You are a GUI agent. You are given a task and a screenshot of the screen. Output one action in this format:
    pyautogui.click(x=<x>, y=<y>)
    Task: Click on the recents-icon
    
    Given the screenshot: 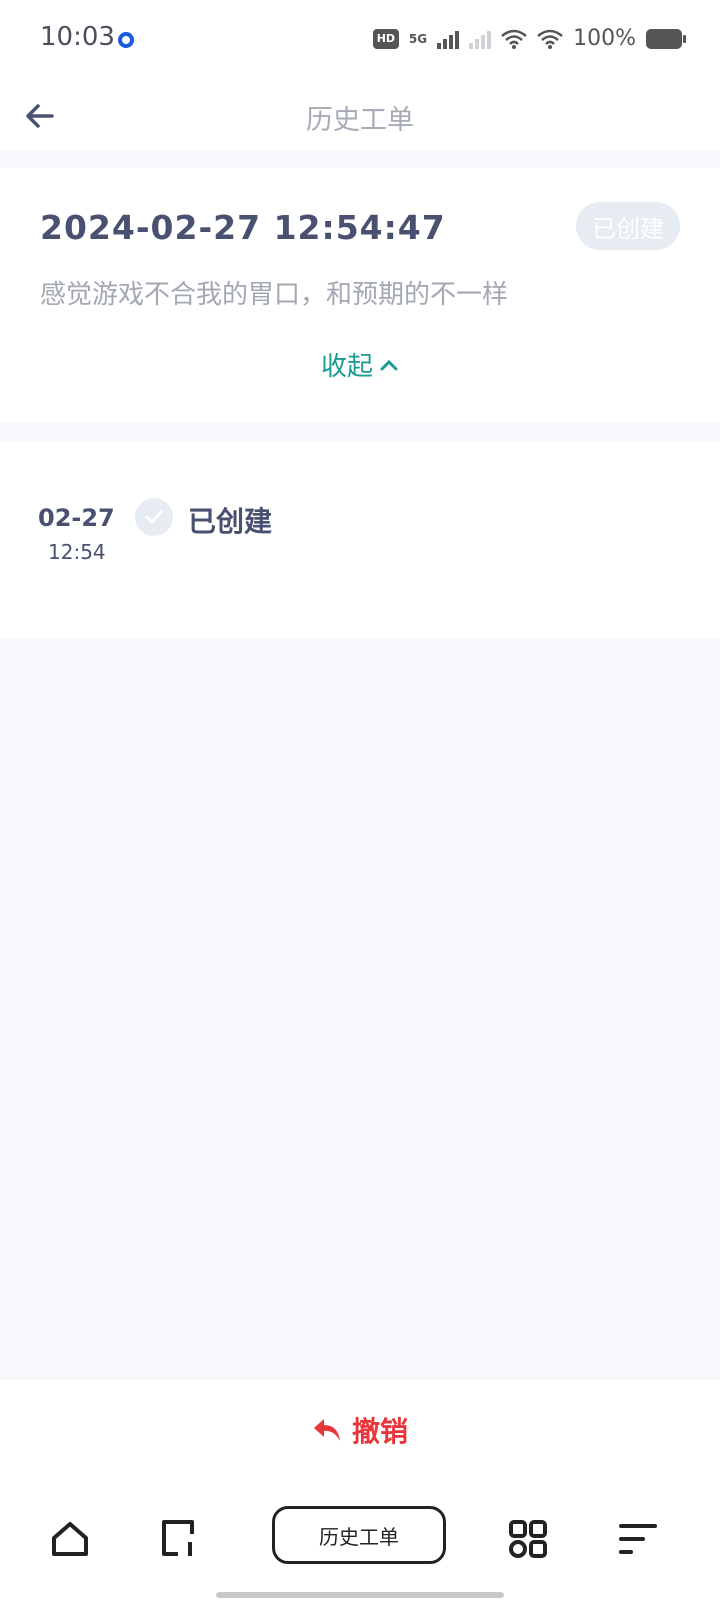 What is the action you would take?
    pyautogui.click(x=178, y=1538)
    